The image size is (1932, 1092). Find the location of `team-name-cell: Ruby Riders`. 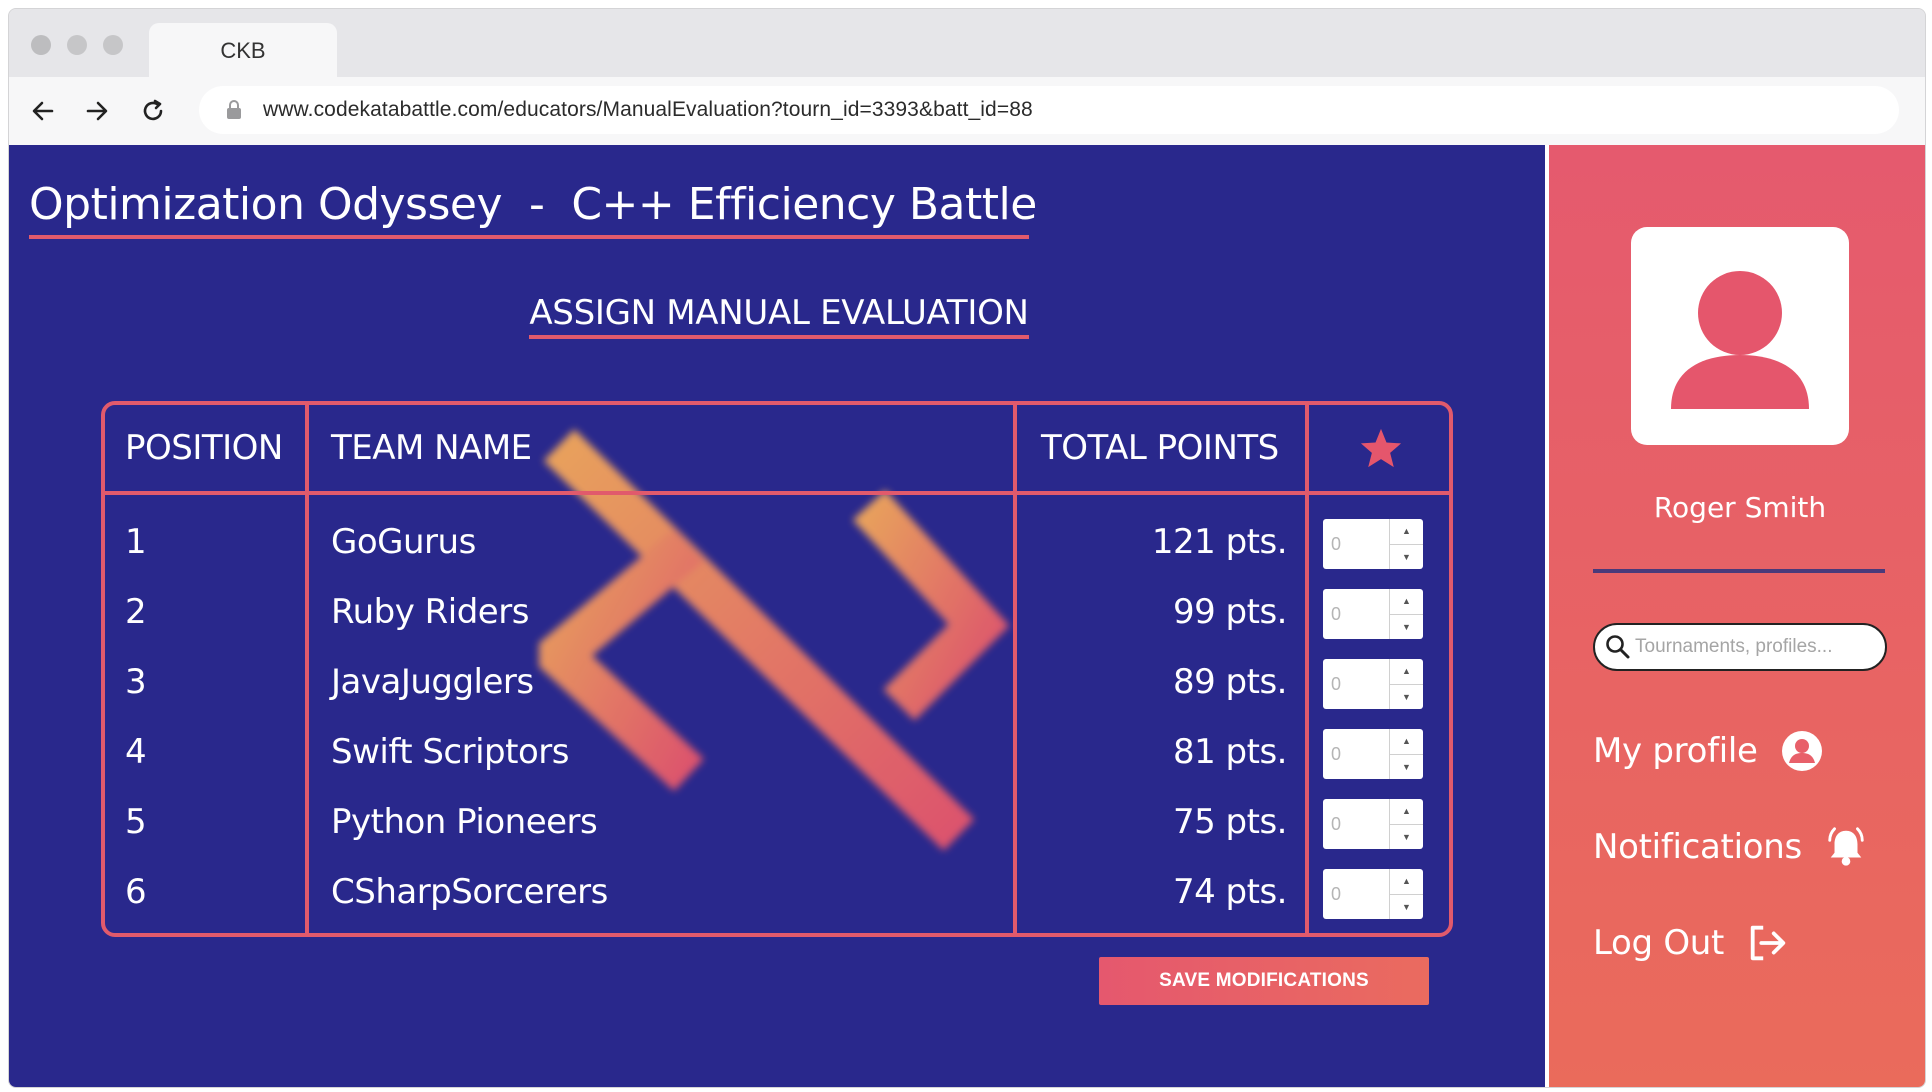

team-name-cell: Ruby Riders is located at coordinates (430, 612).